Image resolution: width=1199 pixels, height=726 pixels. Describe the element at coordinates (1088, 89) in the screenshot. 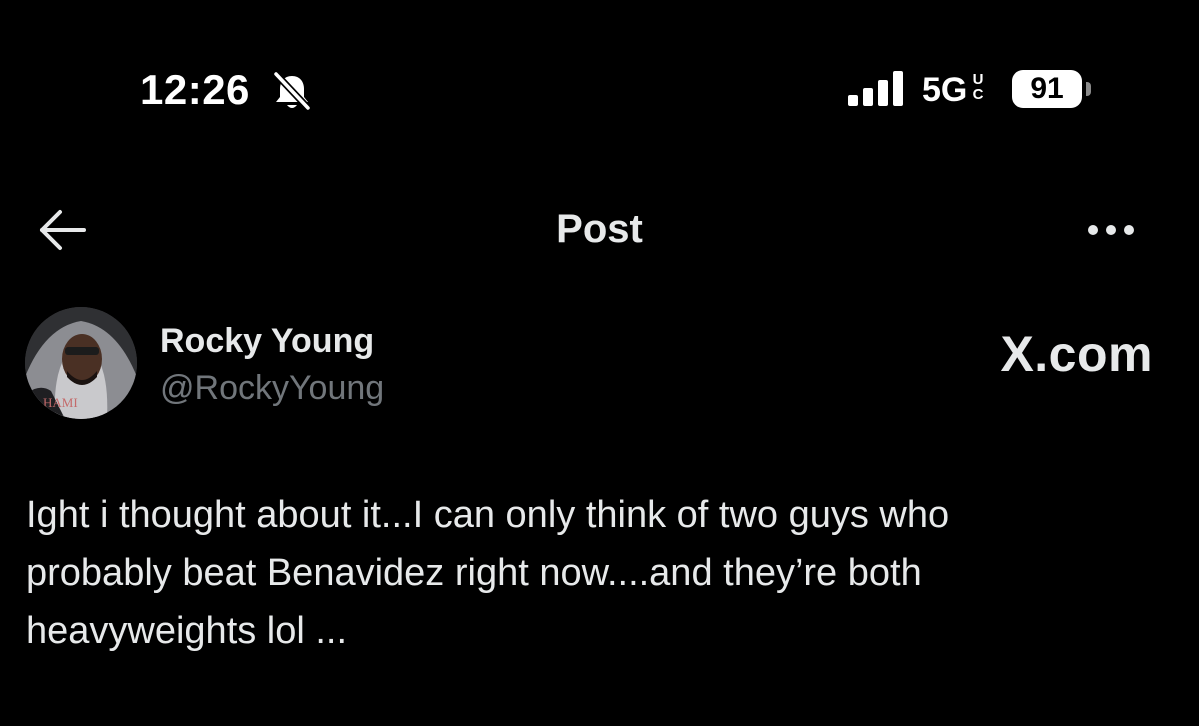

I see `battery-tip` at that location.